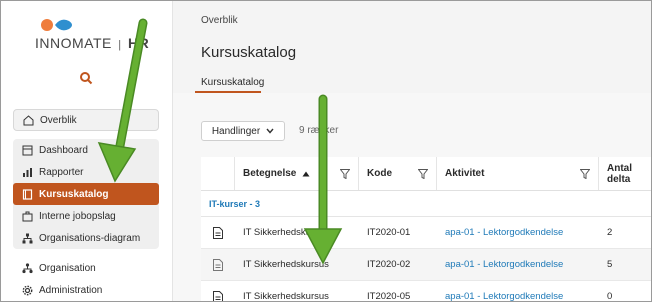 The height and width of the screenshot is (302, 652). Describe the element at coordinates (27, 194) in the screenshot. I see `book-icon` at that location.